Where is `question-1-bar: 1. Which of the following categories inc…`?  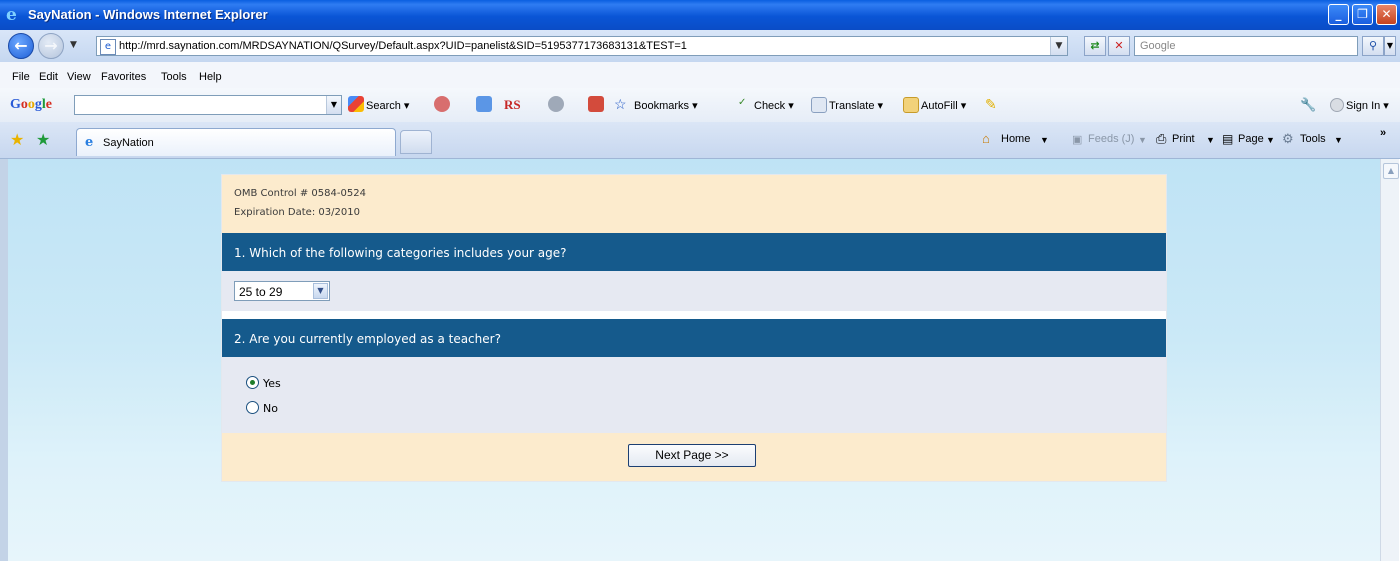
question-1-bar: 1. Which of the following categories inc… is located at coordinates (694, 252).